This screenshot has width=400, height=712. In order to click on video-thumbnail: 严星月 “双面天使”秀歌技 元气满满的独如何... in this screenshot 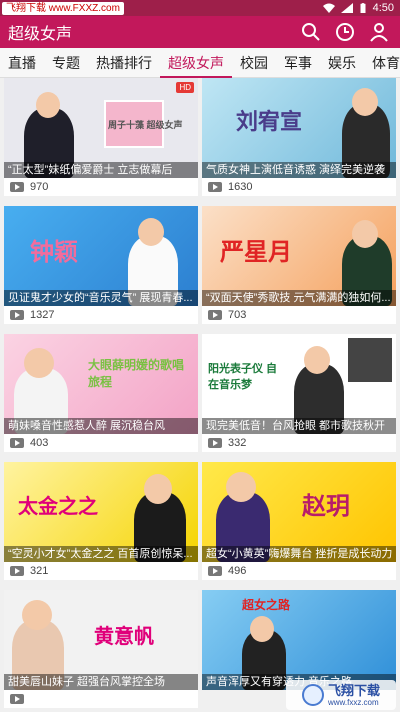, I will do `click(299, 256)`.